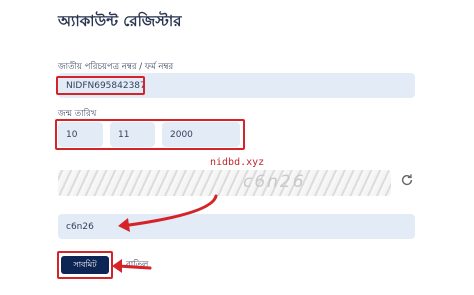 This screenshot has width=474, height=295. What do you see at coordinates (165, 233) in the screenshot?
I see `annotation-arrows` at bounding box center [165, 233].